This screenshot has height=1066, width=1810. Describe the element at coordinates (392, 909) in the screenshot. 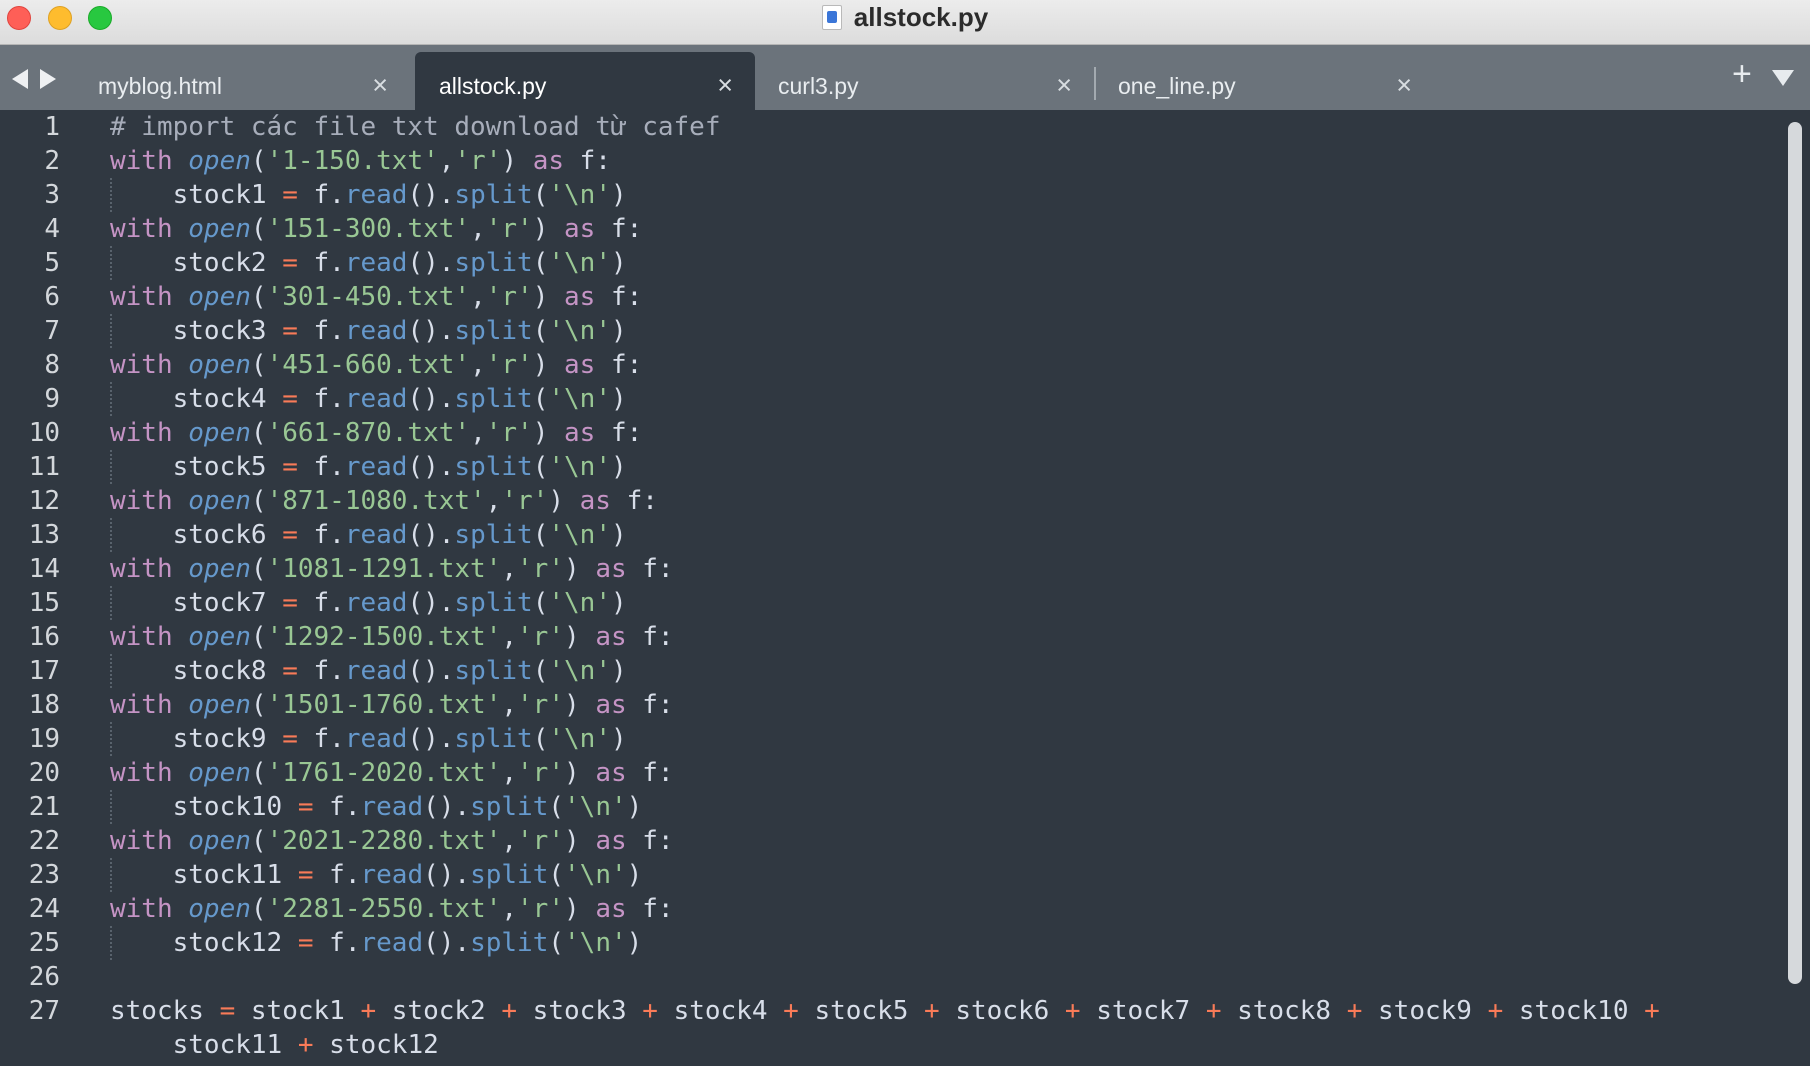

I see `code-line: with open('2281-2550.txt','r') as f:` at that location.